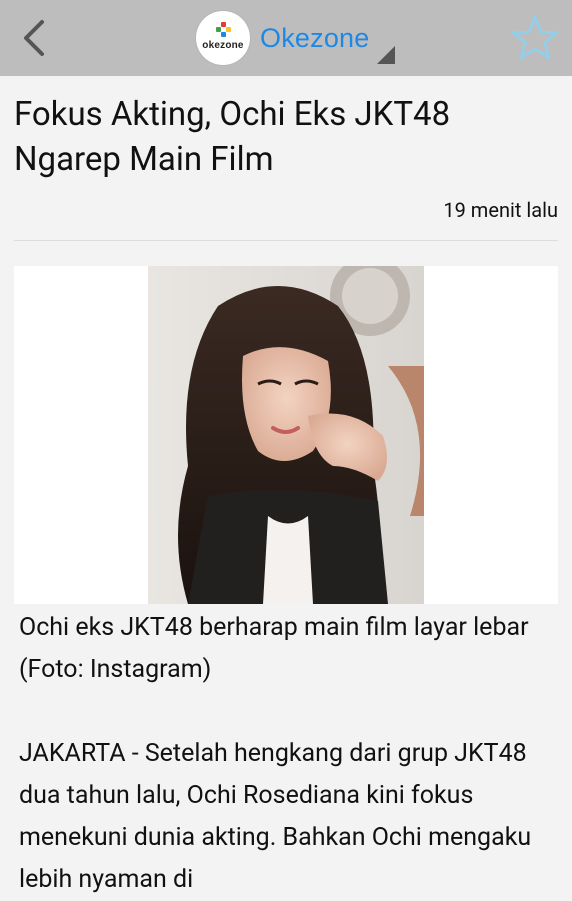 This screenshot has height=901, width=572. I want to click on top-toolbar: okezone Okezone, so click(286, 38).